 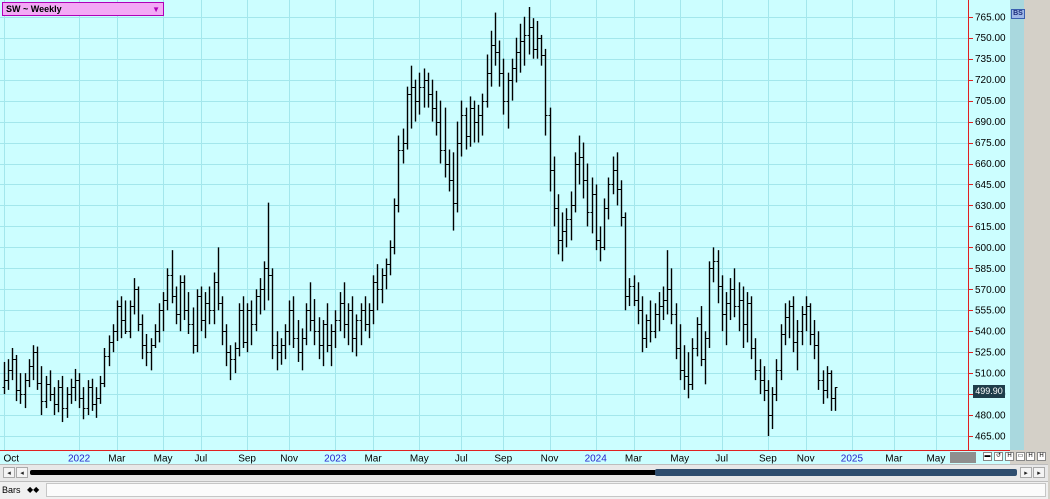 I want to click on dropdown-arrow-icon: ▼, so click(x=156, y=10).